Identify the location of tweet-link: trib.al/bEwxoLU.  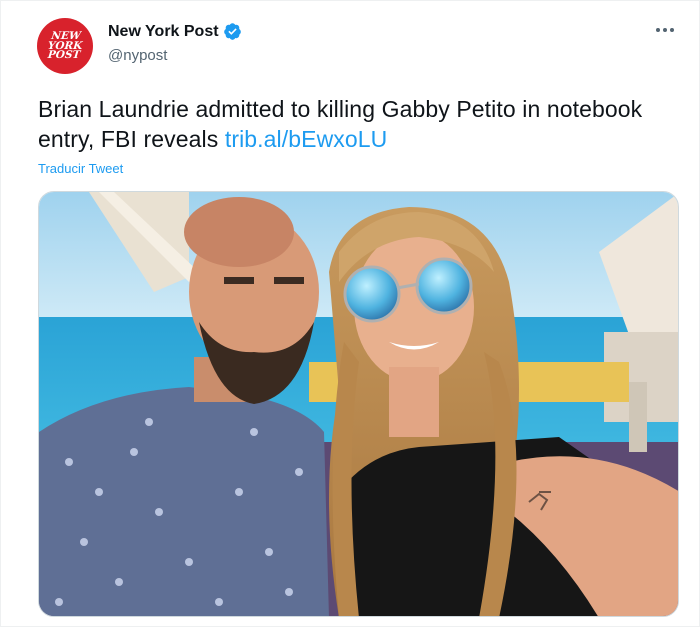
(306, 139).